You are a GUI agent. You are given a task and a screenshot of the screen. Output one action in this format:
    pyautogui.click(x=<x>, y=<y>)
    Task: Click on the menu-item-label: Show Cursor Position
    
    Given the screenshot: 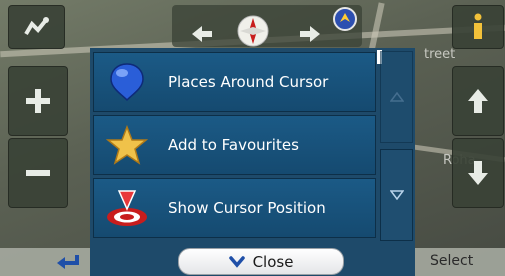 What is the action you would take?
    pyautogui.click(x=247, y=208)
    